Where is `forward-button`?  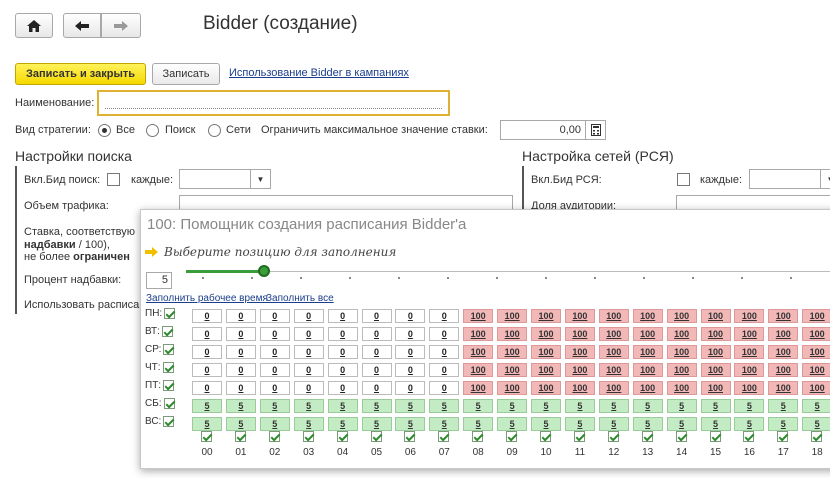
forward-button is located at coordinates (121, 25).